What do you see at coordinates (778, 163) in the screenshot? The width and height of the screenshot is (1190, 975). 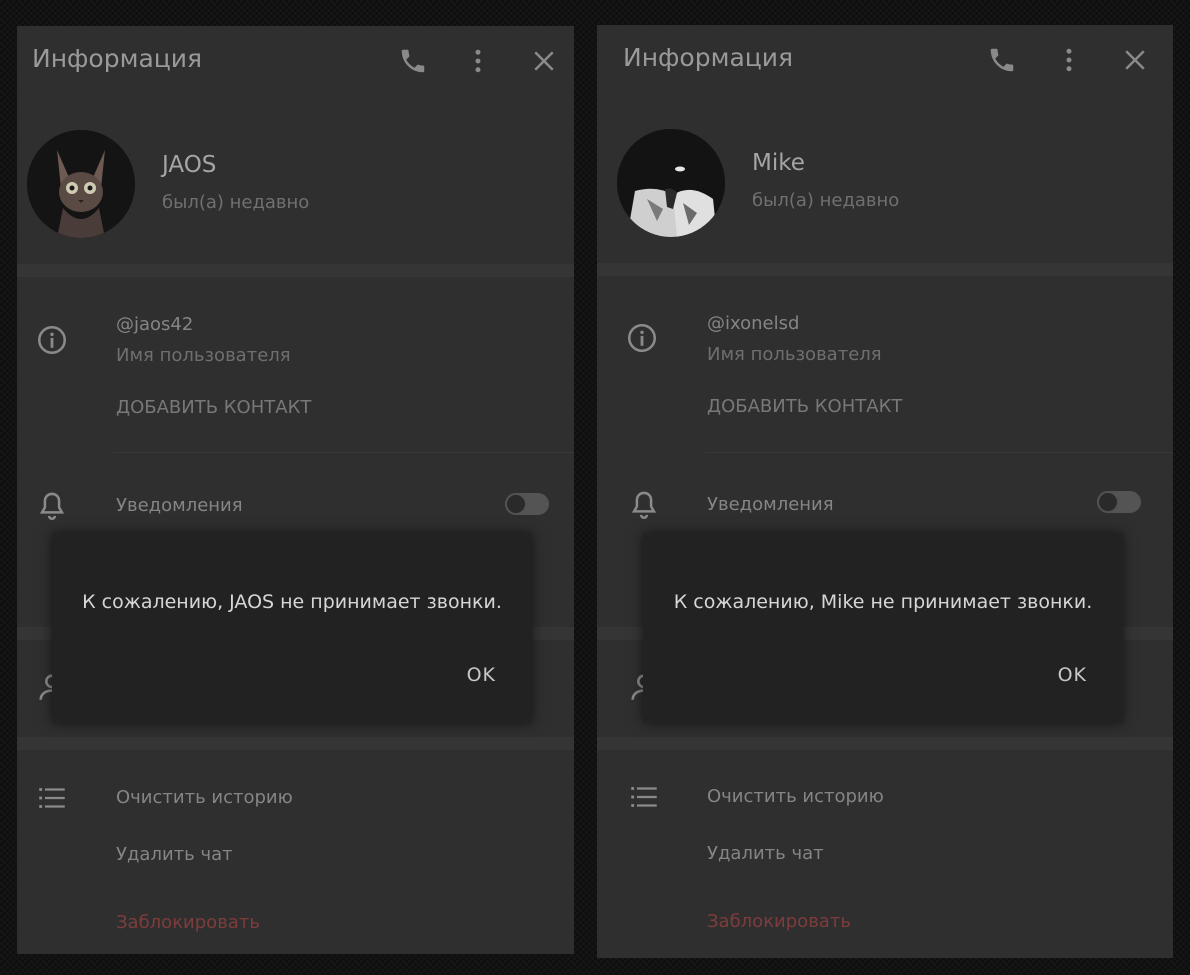 I see `contact-name: Mike` at bounding box center [778, 163].